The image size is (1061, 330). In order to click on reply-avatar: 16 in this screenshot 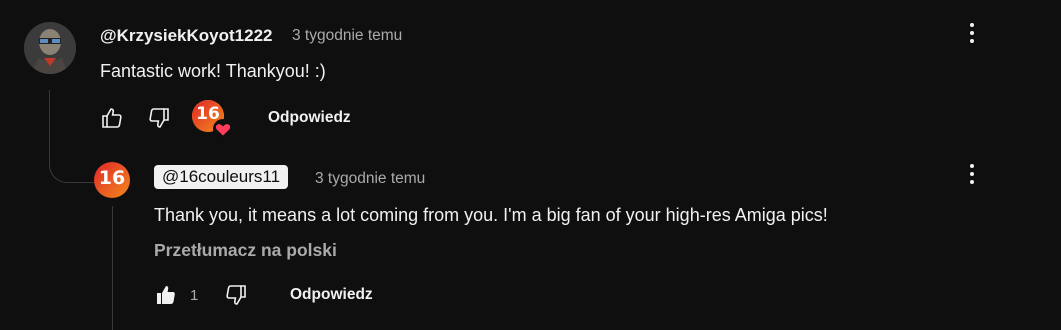, I will do `click(112, 180)`.